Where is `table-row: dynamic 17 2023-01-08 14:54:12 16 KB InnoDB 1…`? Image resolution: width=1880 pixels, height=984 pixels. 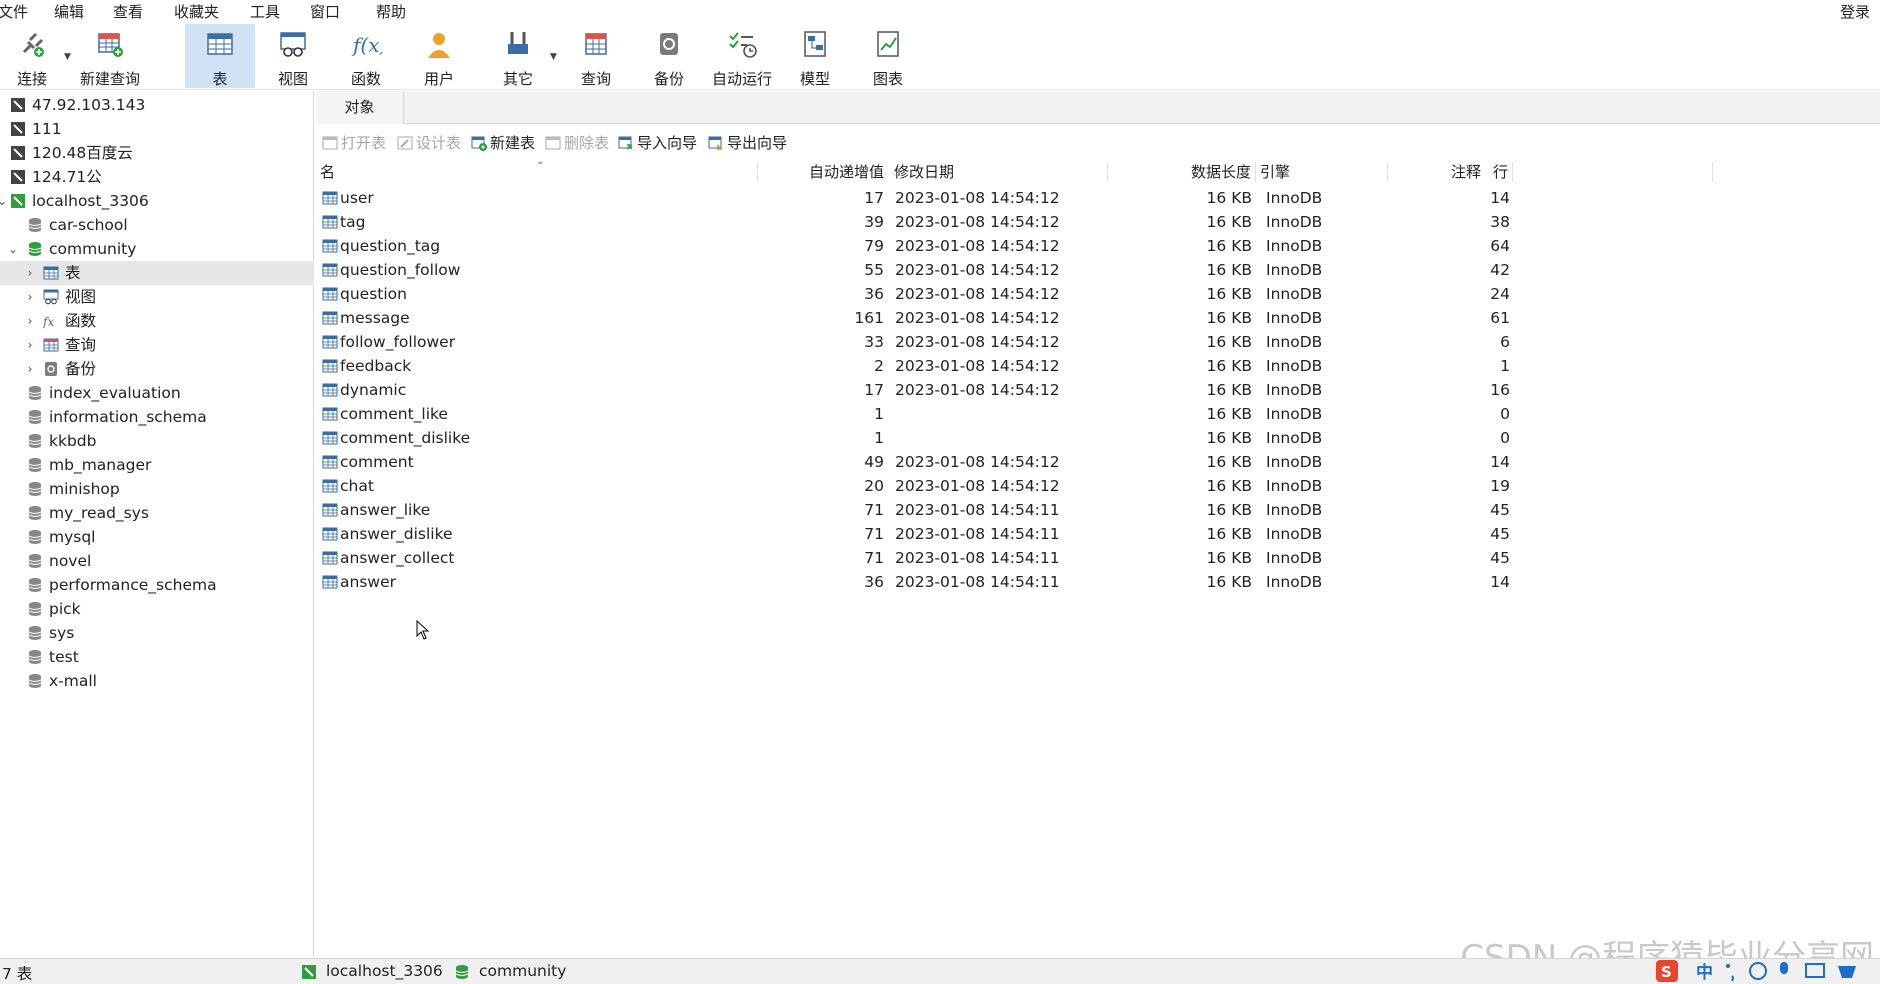
table-row: dynamic 17 2023-01-08 14:54:12 16 KB InnoDB 1… is located at coordinates (1016, 390).